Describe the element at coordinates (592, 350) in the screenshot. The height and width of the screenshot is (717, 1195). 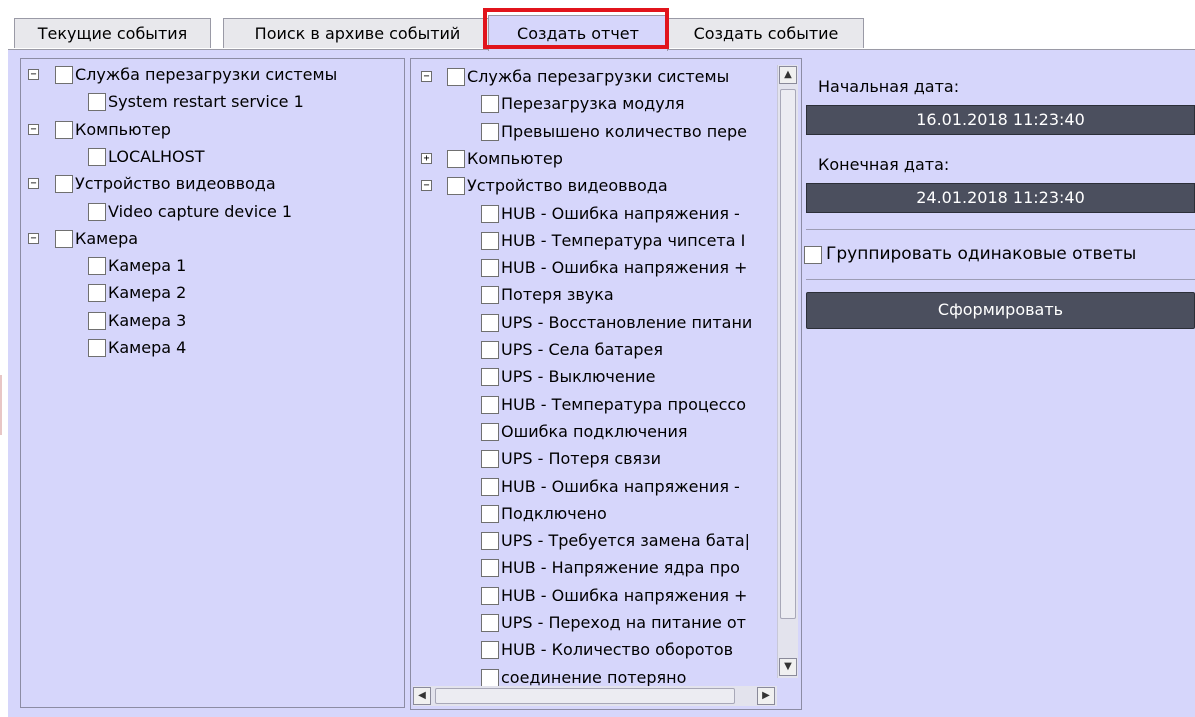
I see `tree-node: UPS - Села батарея` at that location.